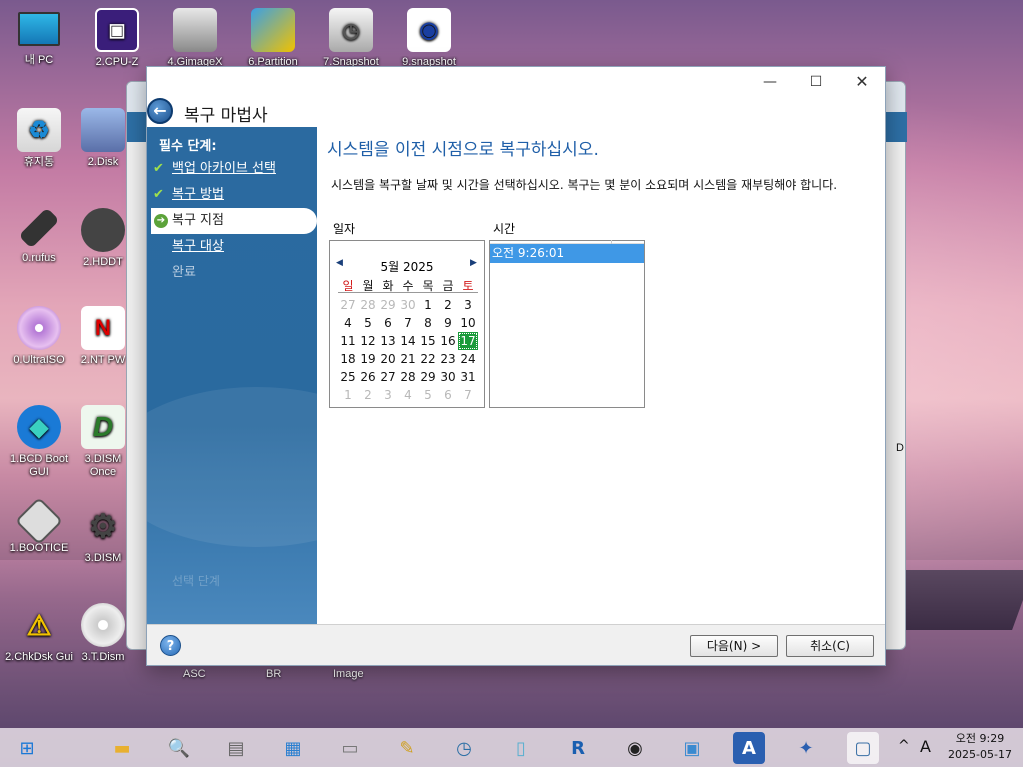 Image resolution: width=1023 pixels, height=767 pixels. What do you see at coordinates (806, 748) in the screenshot?
I see `network-globe-icon: ✦` at bounding box center [806, 748].